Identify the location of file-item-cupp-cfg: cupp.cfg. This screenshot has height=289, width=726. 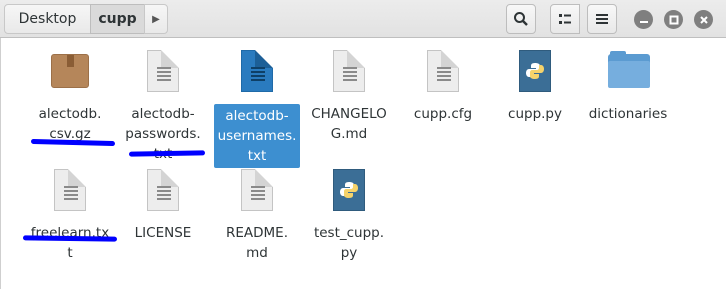
(443, 84).